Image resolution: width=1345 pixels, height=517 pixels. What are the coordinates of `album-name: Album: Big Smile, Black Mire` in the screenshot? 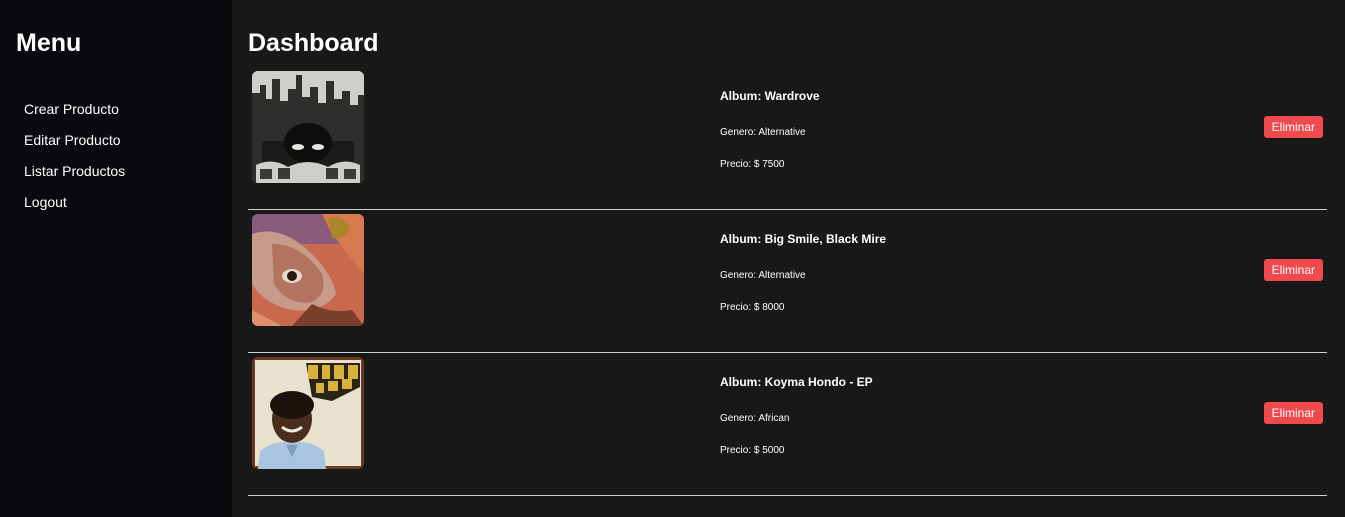 It's located at (803, 239).